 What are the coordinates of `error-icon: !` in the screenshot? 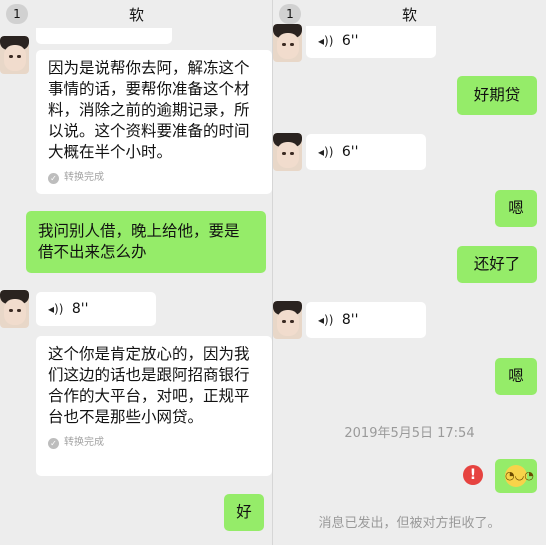 It's located at (473, 475).